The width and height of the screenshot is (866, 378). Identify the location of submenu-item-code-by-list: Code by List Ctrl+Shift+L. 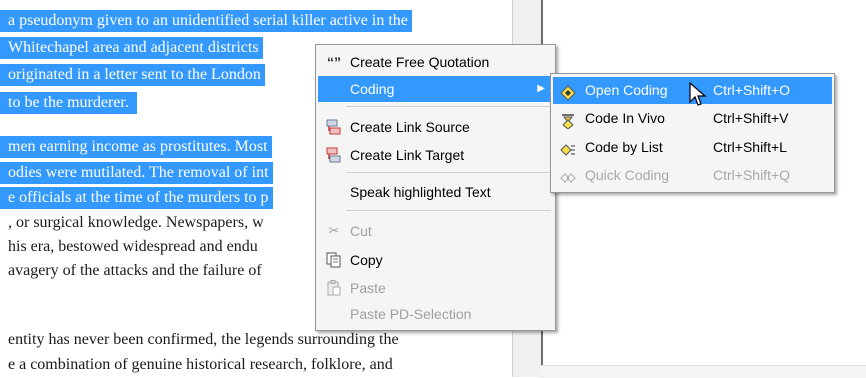
(692, 147).